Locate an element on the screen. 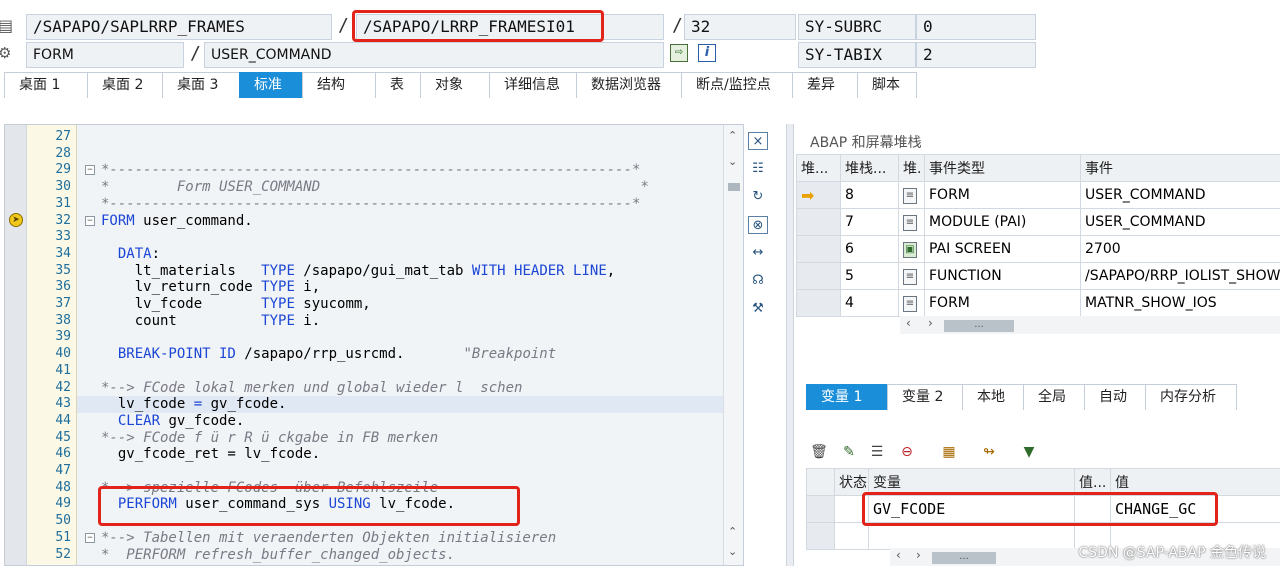 This screenshot has width=1280, height=566. edit-icon: ✎ is located at coordinates (849, 452).